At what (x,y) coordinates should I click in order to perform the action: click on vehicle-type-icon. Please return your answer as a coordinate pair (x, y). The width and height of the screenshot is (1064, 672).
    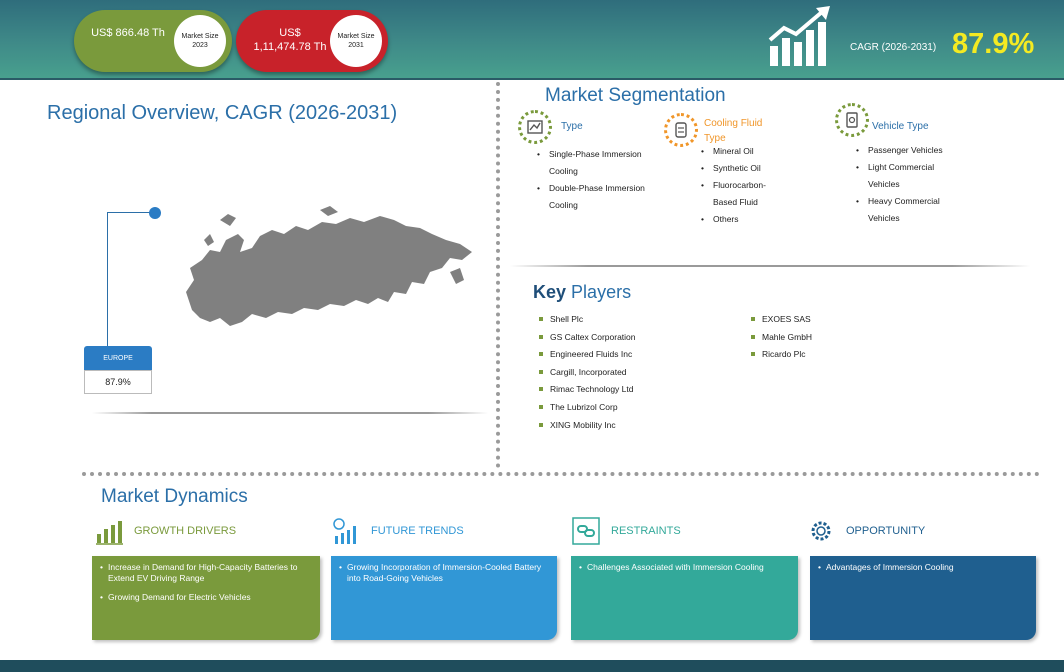
    Looking at the image, I should click on (852, 120).